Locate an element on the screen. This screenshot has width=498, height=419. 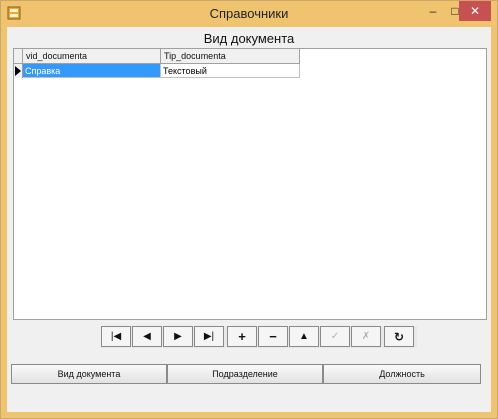
reference-tabs: Вид документа Подразделение Должность is located at coordinates (249, 374).